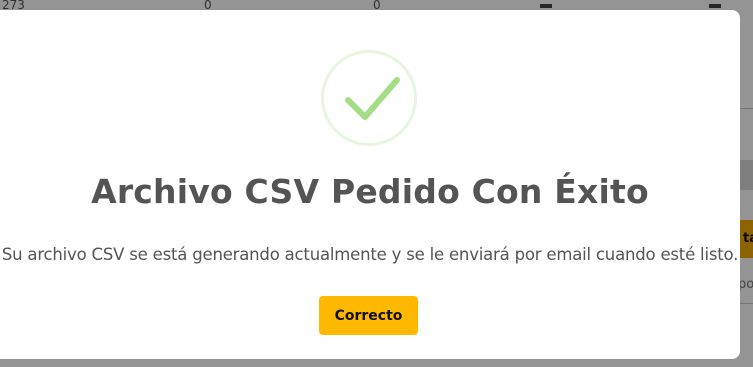 This screenshot has height=367, width=753. Describe the element at coordinates (370, 191) in the screenshot. I see `dialog-title: Archivo CSV Pedido Con Éxito` at that location.